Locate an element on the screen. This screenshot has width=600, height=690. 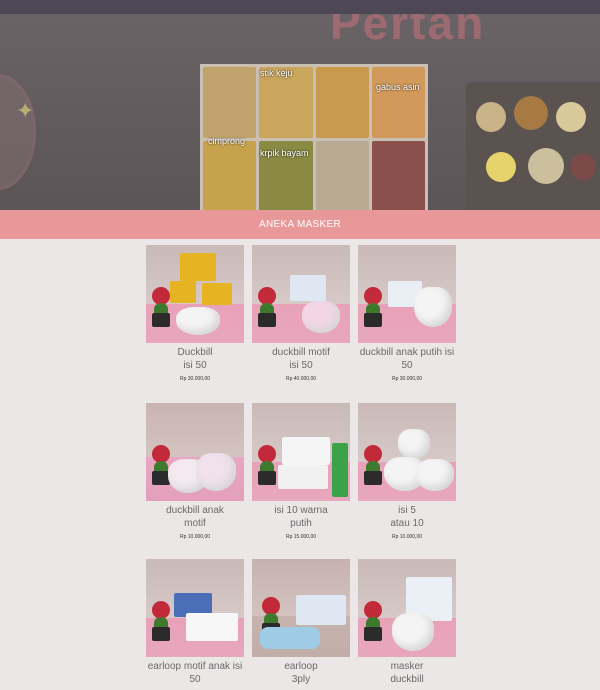
product-name: isi 10 warna putih is located at coordinates (301, 517).